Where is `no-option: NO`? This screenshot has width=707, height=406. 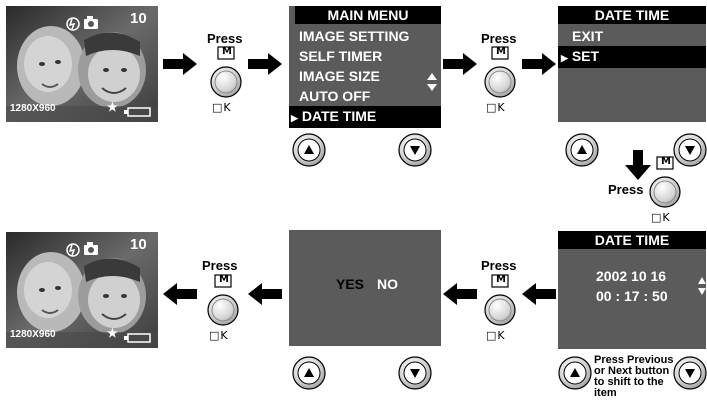 no-option: NO is located at coordinates (387, 284).